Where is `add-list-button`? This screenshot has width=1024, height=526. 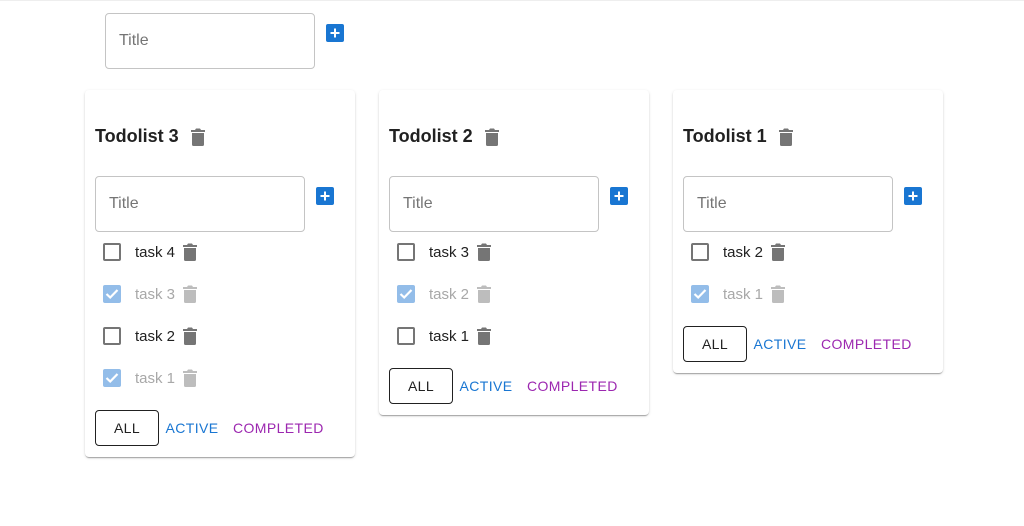
add-list-button is located at coordinates (335, 33).